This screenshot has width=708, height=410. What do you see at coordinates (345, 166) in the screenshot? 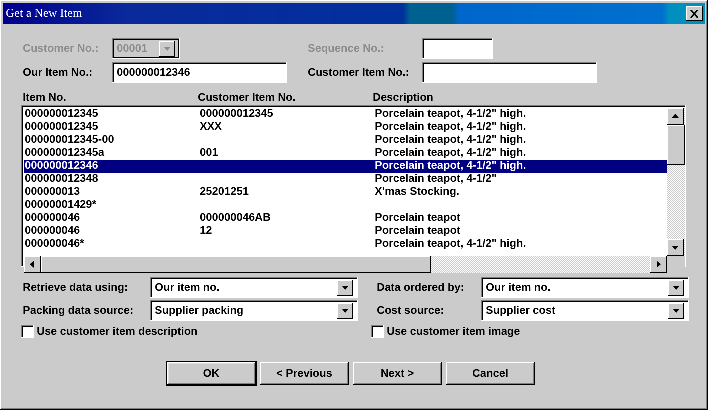
I see `list-row: 000000012346 Porcelain teapot, 4-1/2" high.` at bounding box center [345, 166].